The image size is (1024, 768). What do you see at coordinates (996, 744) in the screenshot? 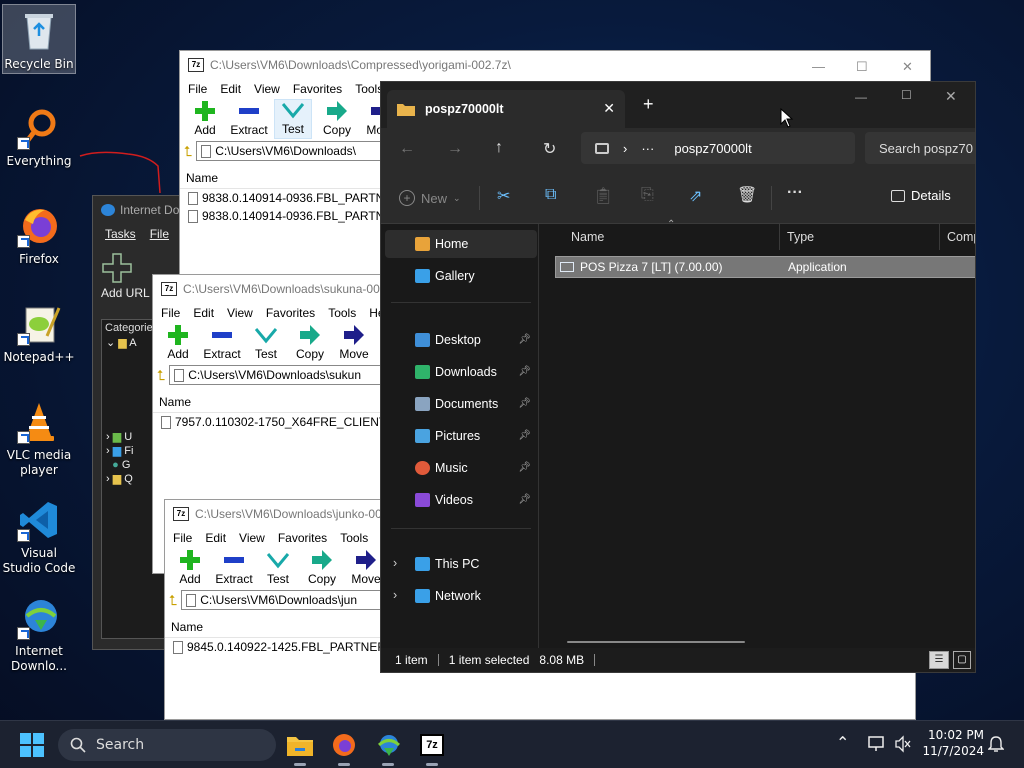
I see `notification-bell-icon` at bounding box center [996, 744].